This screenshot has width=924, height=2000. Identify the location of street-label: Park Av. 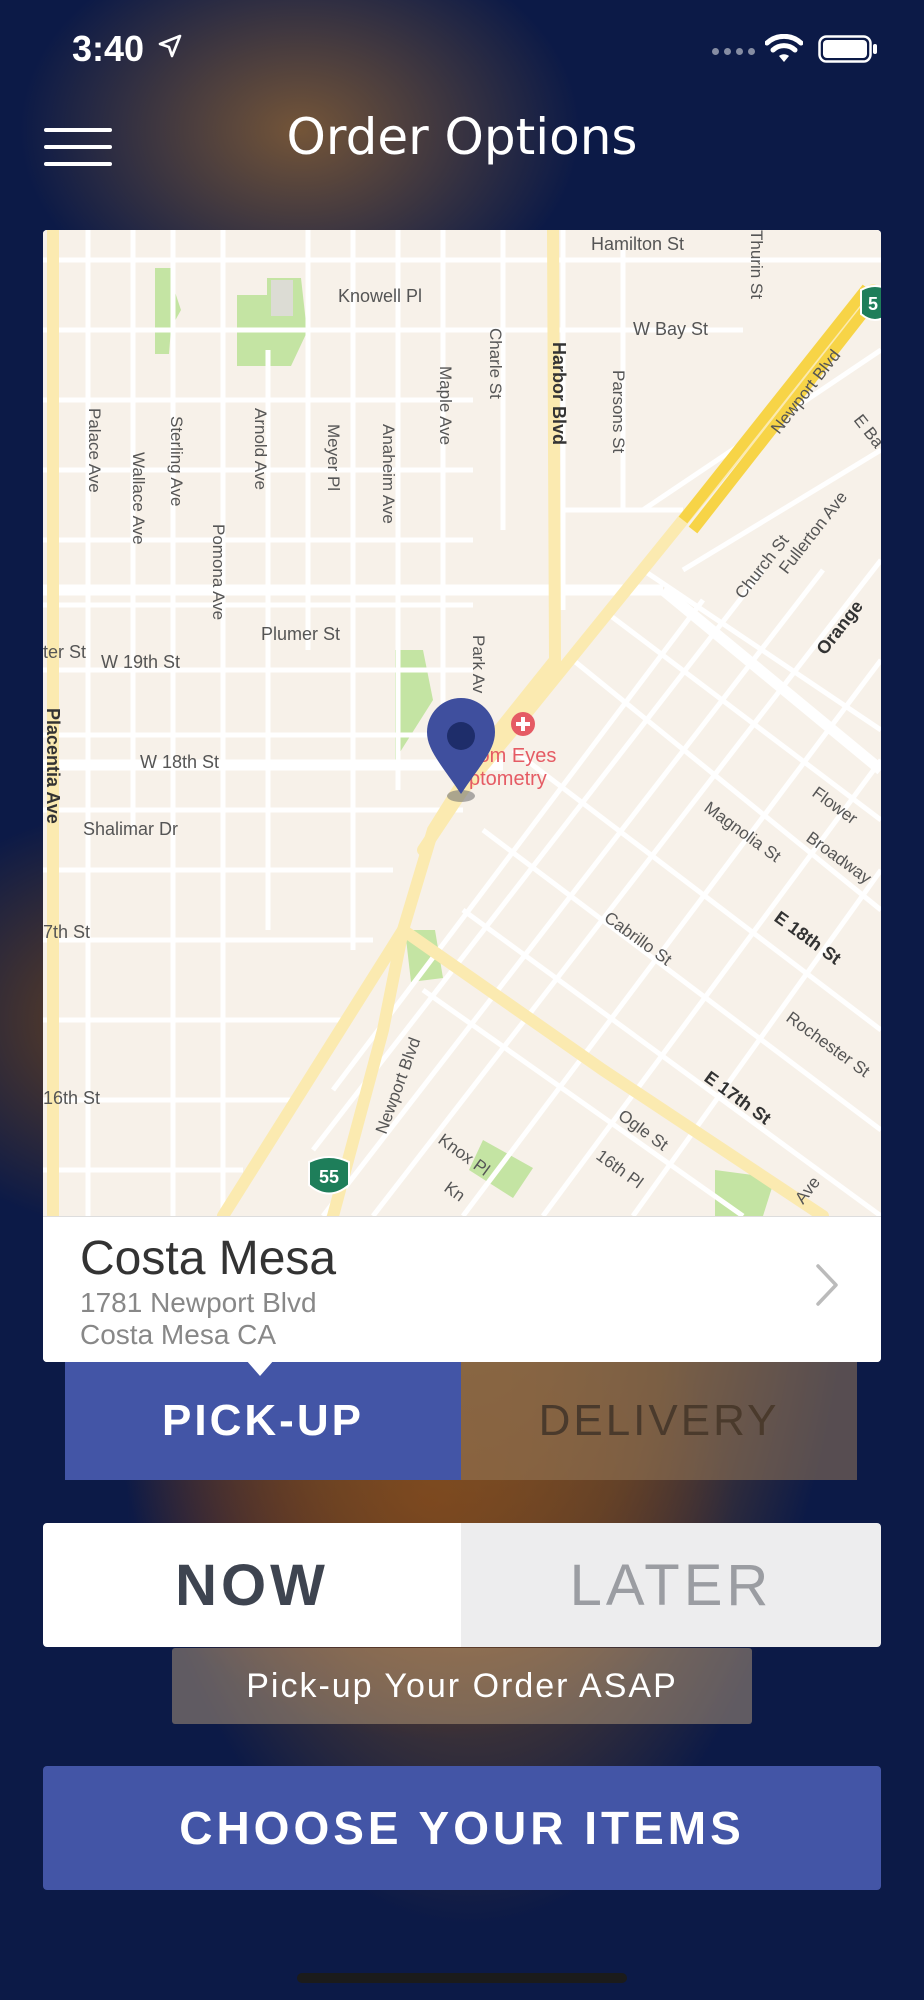
(478, 664).